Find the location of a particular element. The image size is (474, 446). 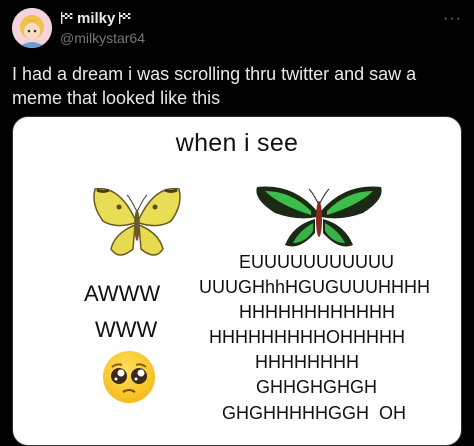

handle: @milkystar64 is located at coordinates (102, 38).